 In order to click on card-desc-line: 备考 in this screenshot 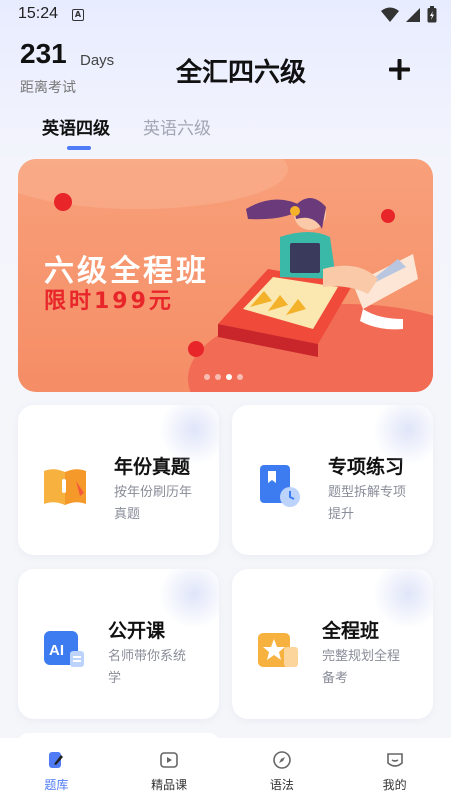, I will do `click(335, 678)`.